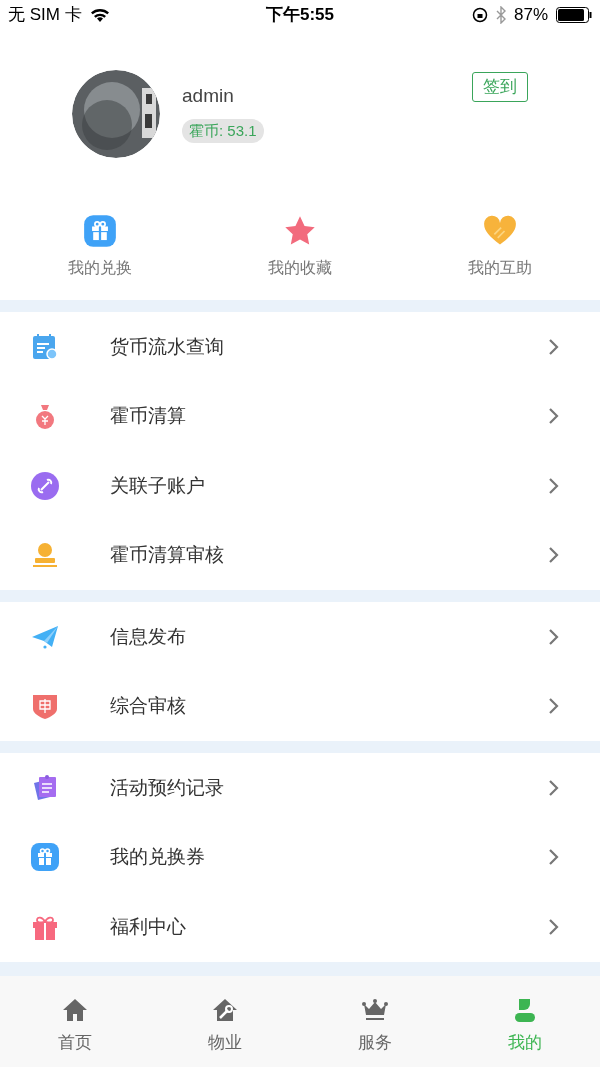 This screenshot has height=1067, width=600. Describe the element at coordinates (75, 1021) in the screenshot. I see `tab-bar-item: 首页` at that location.